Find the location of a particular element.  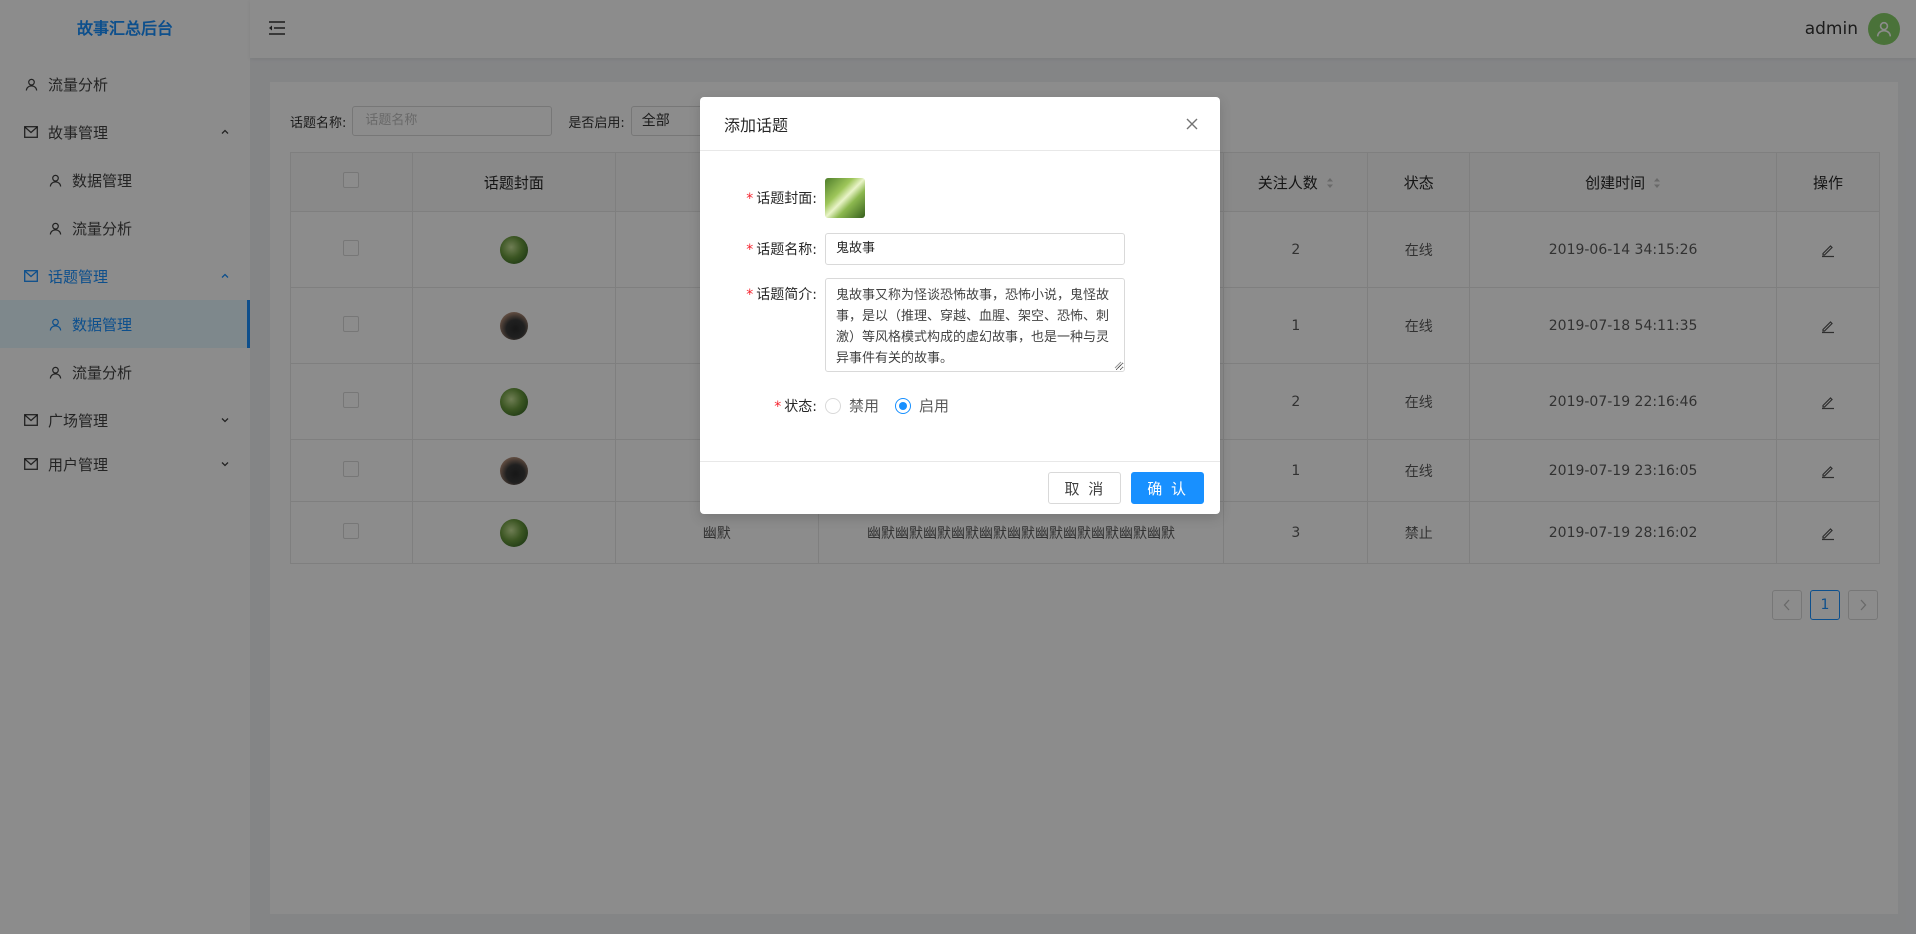

status-label: 状态: is located at coordinates (800, 406).